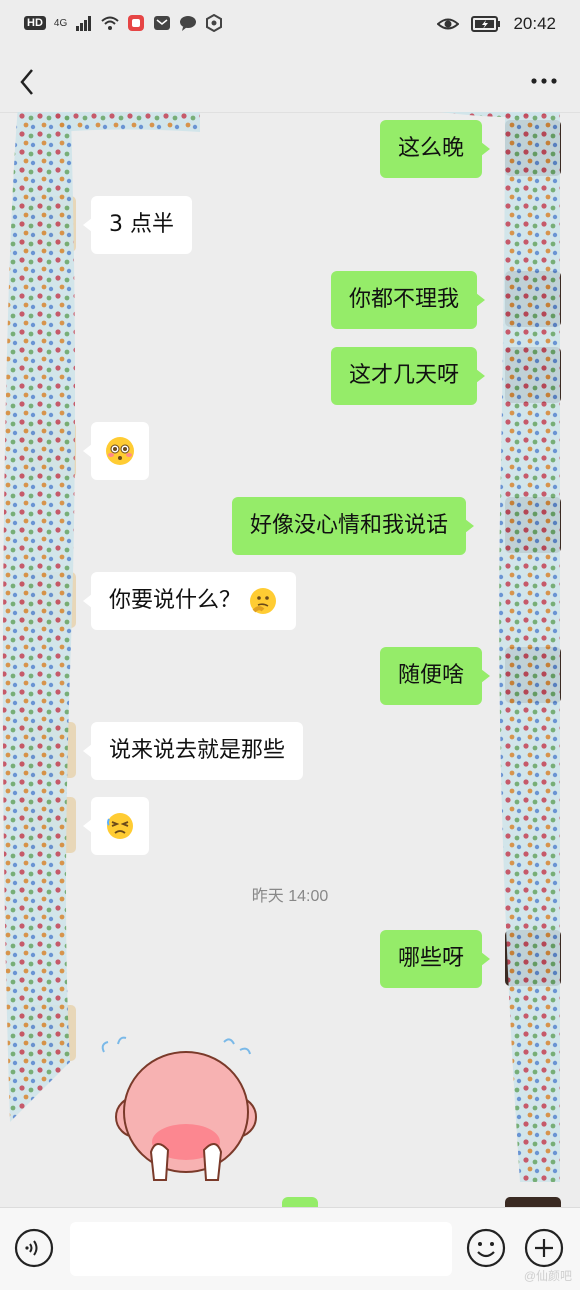 This screenshot has width=580, height=1290. I want to click on status-bar: HD 4G 20:42, so click(290, 26).